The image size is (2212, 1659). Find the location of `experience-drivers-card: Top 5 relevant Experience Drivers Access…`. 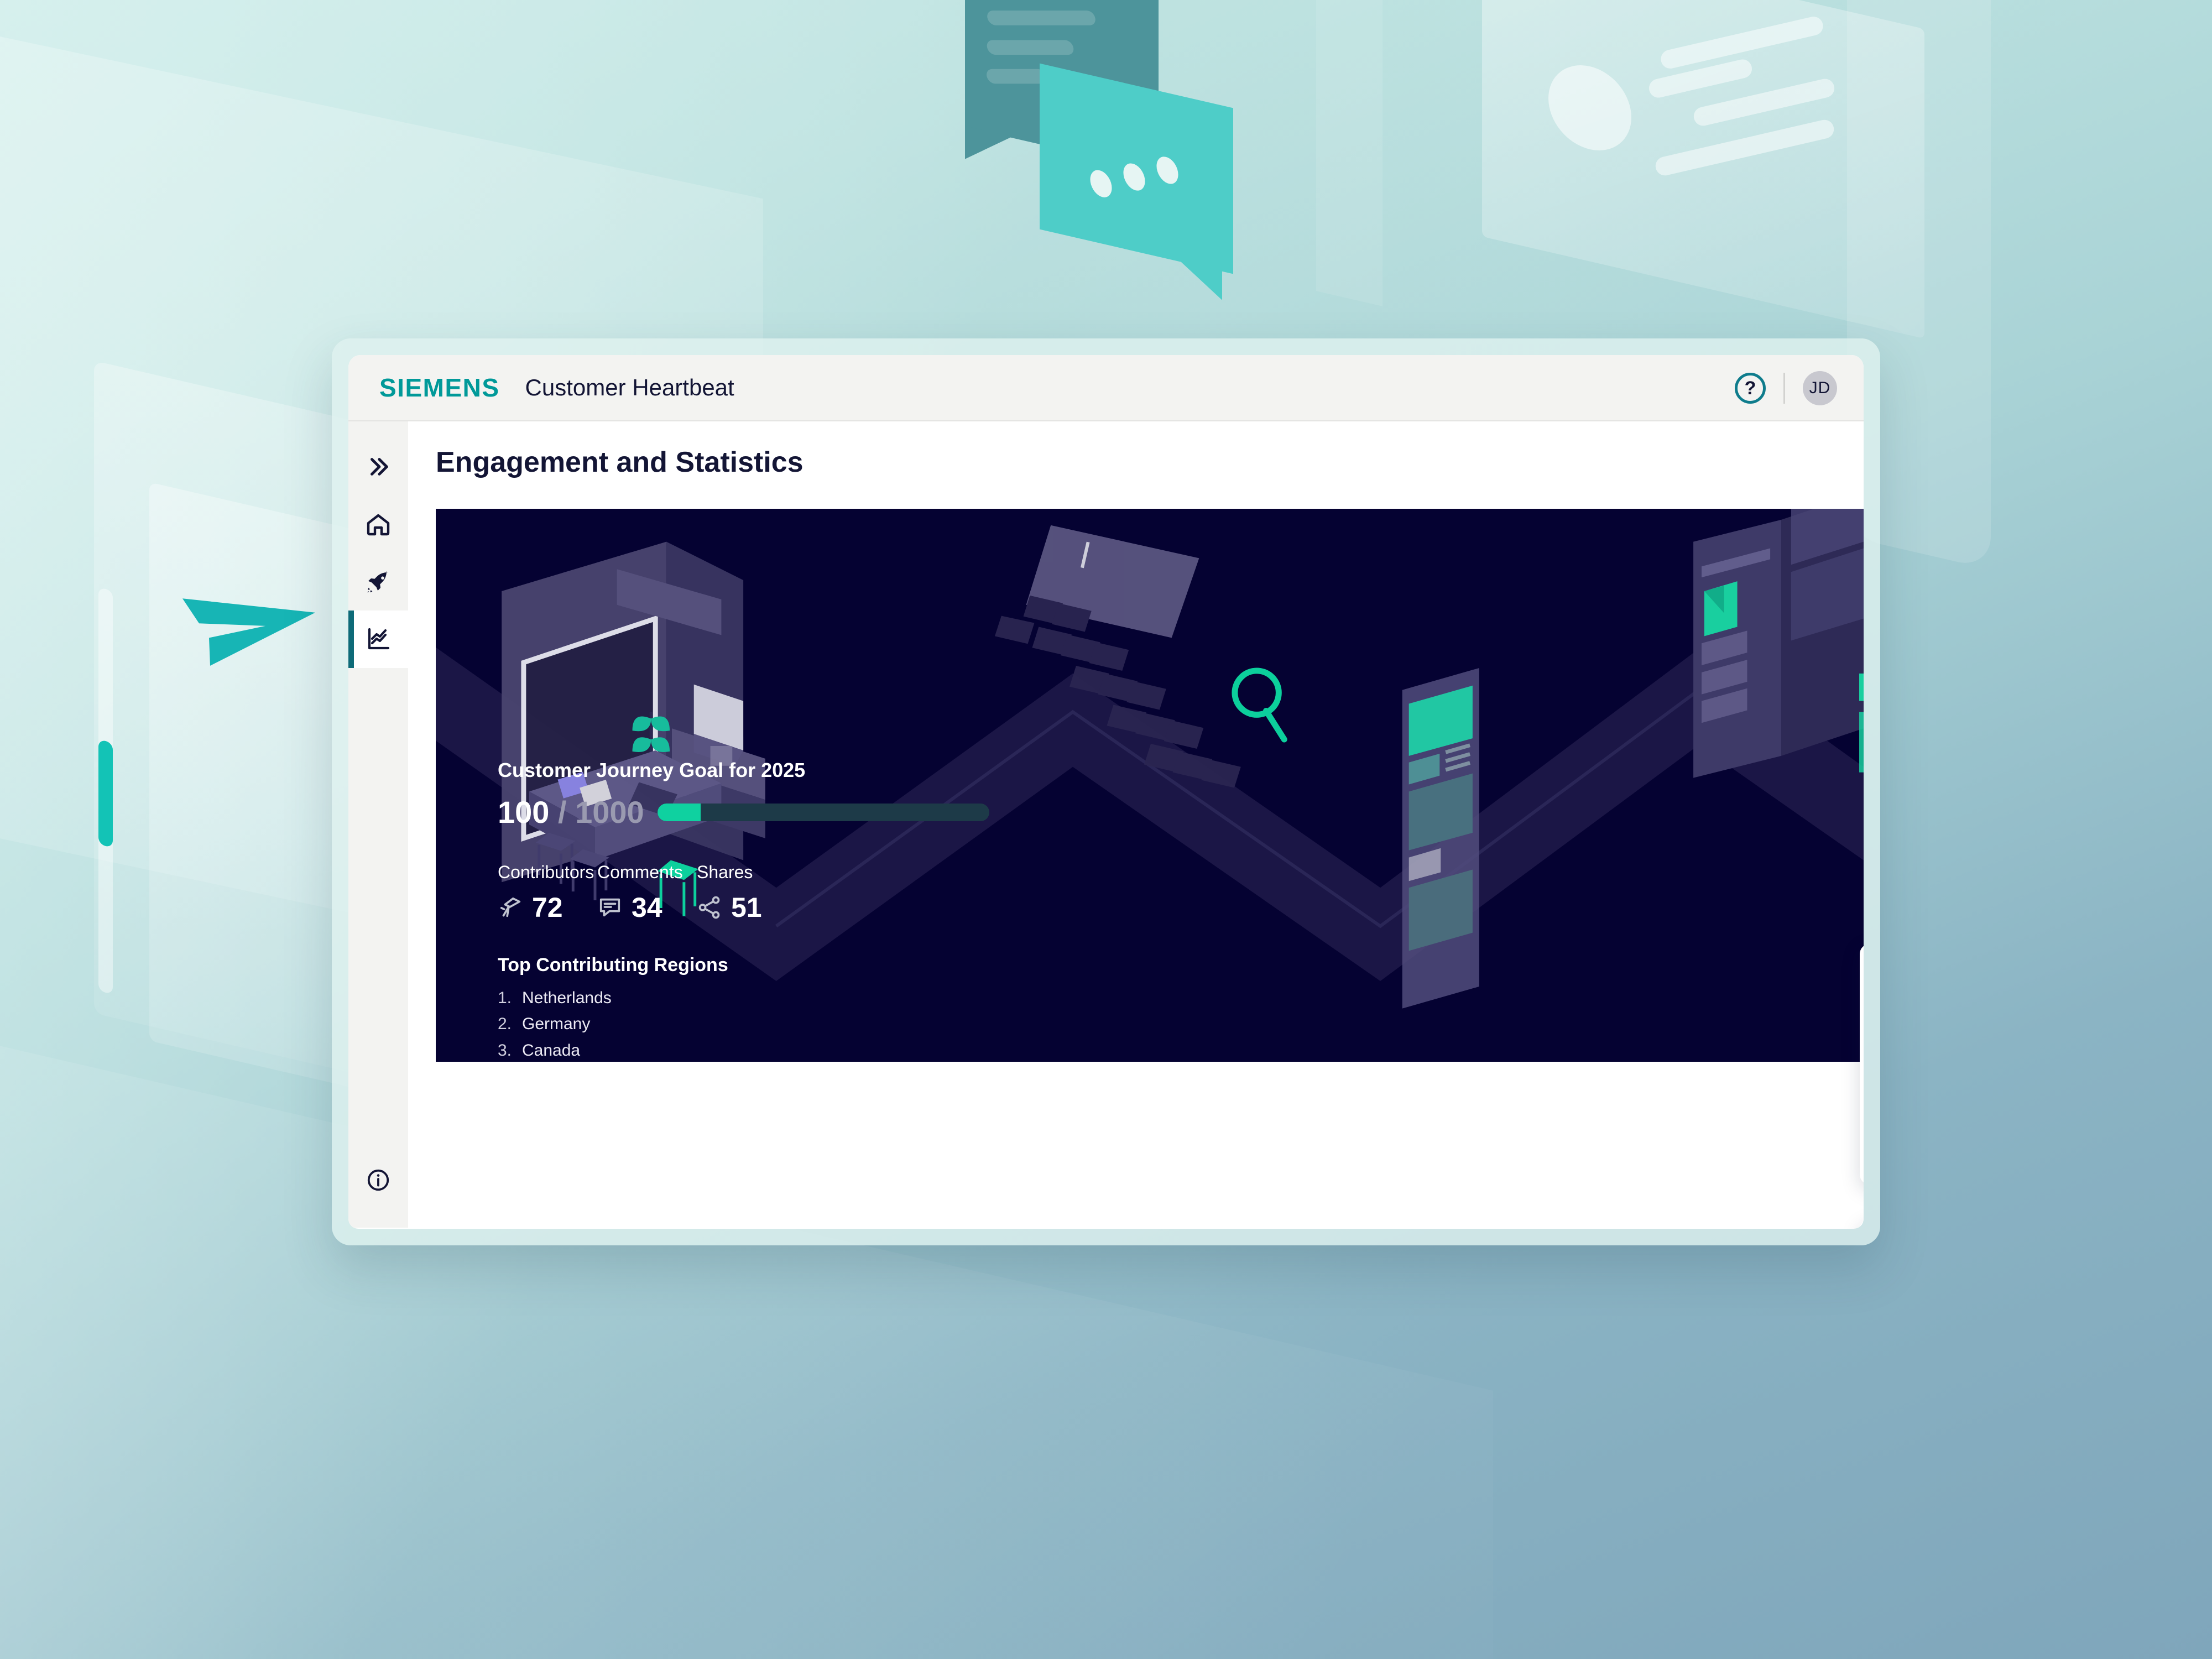

experience-drivers-card: Top 5 relevant Experience Drivers Access… is located at coordinates (1862, 1065).